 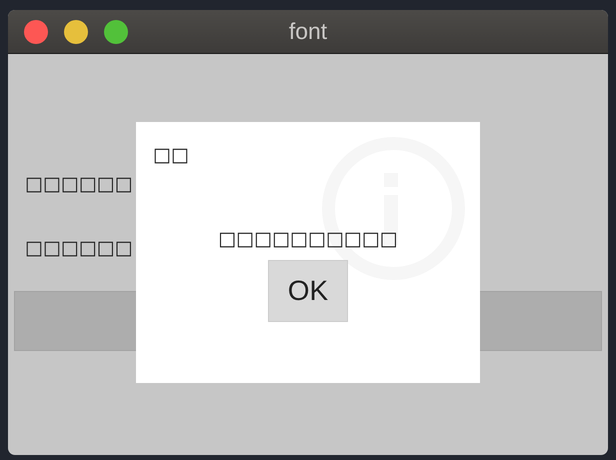 What do you see at coordinates (36, 32) in the screenshot?
I see `close-button` at bounding box center [36, 32].